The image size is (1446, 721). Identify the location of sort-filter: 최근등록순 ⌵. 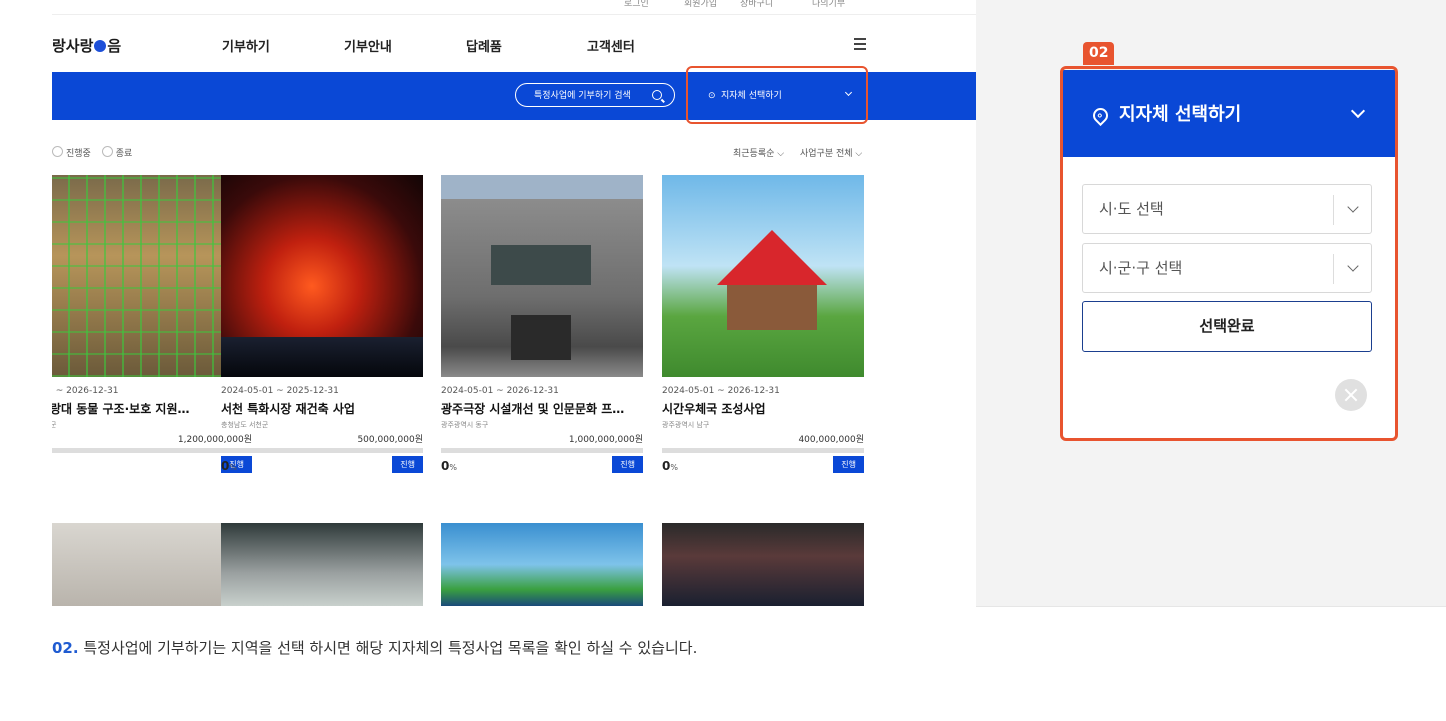
(758, 152).